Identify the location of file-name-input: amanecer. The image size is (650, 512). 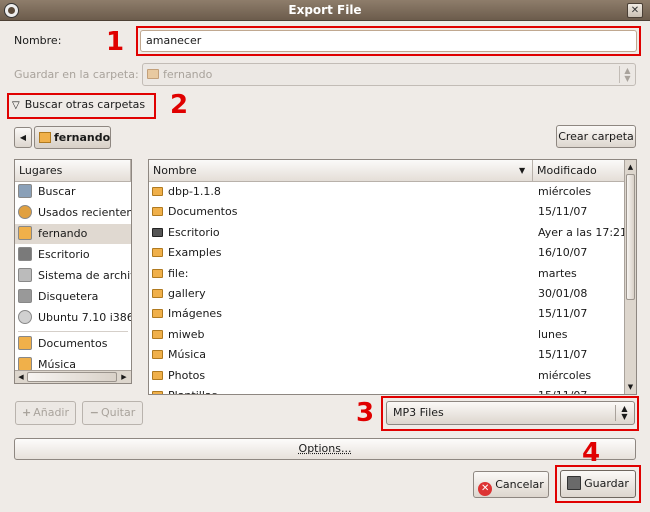
(388, 41).